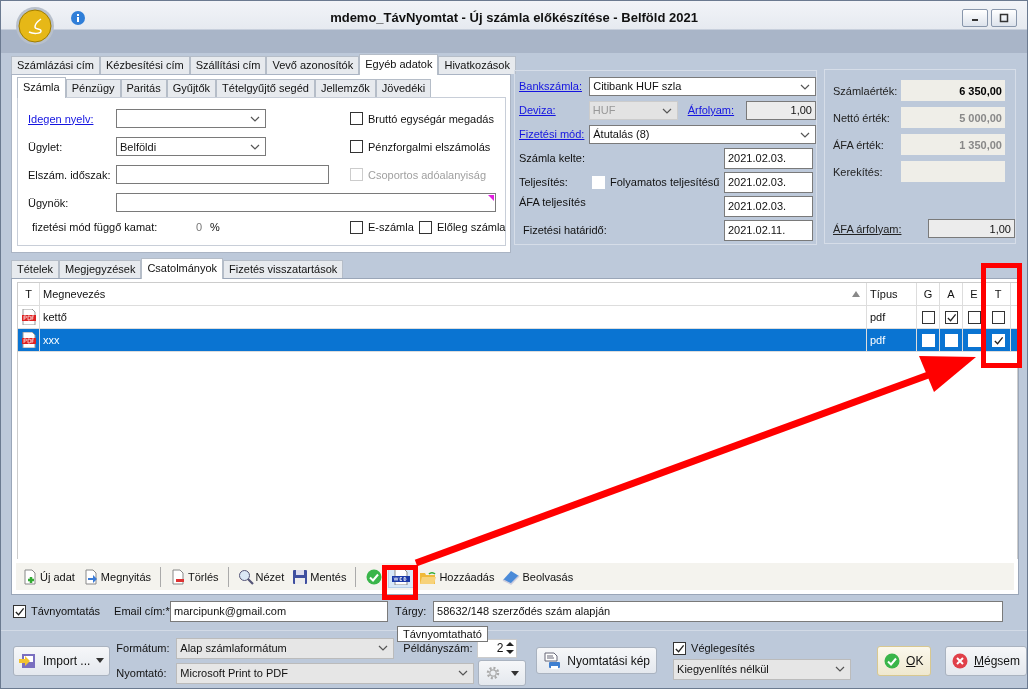 This screenshot has width=1028, height=689. I want to click on toolbar-button: Beolvasás, so click(538, 576).